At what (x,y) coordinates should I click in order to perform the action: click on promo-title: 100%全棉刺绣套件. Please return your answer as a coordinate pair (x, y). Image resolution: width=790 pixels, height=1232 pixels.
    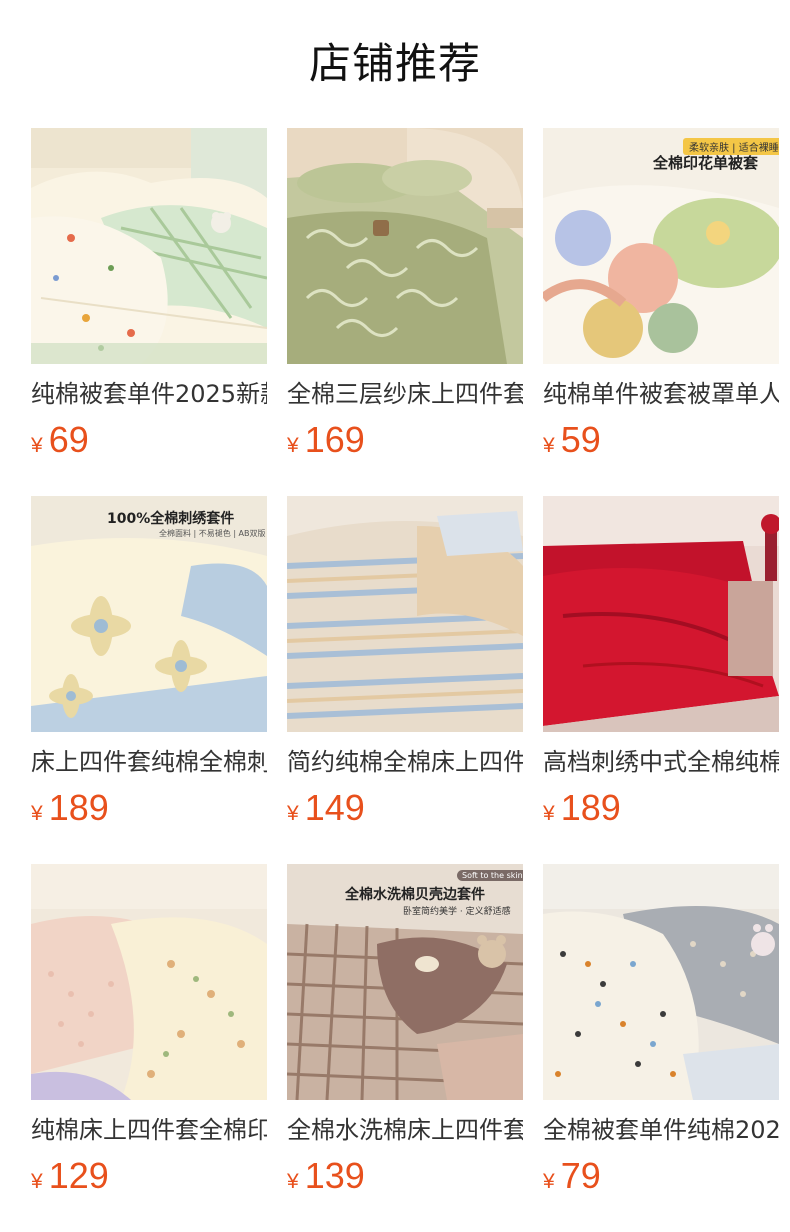
    Looking at the image, I should click on (171, 519).